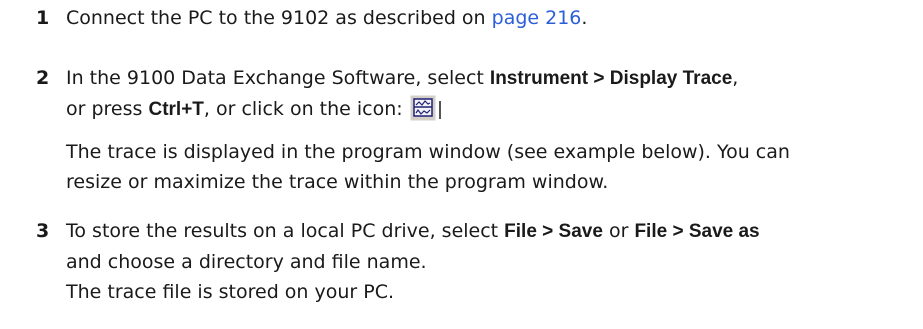  I want to click on step-number: 2, so click(43, 78).